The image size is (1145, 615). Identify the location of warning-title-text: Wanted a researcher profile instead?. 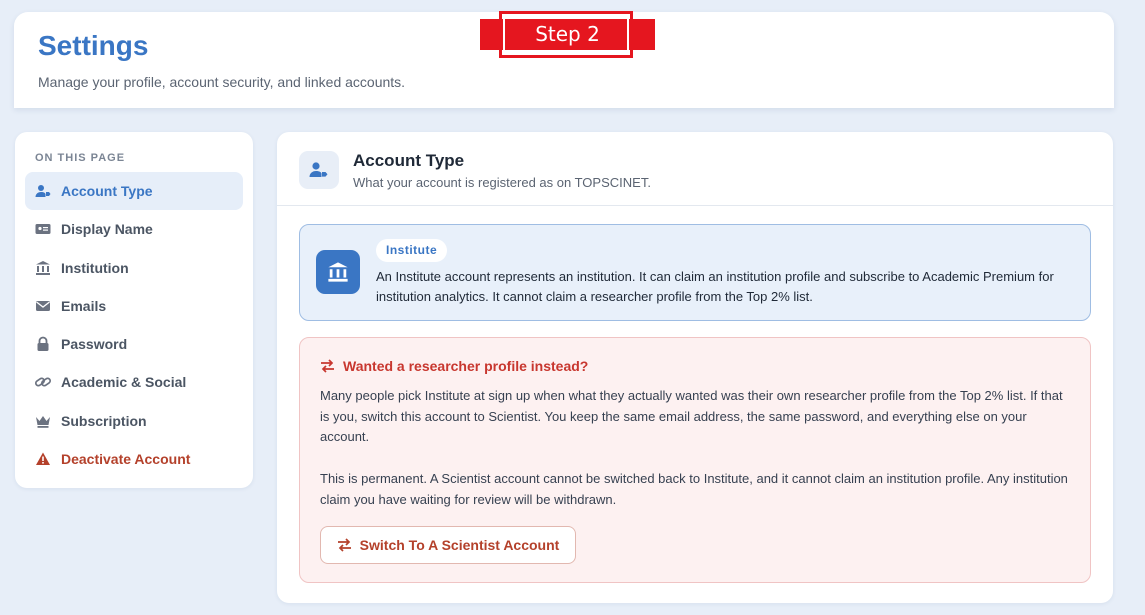
(466, 366).